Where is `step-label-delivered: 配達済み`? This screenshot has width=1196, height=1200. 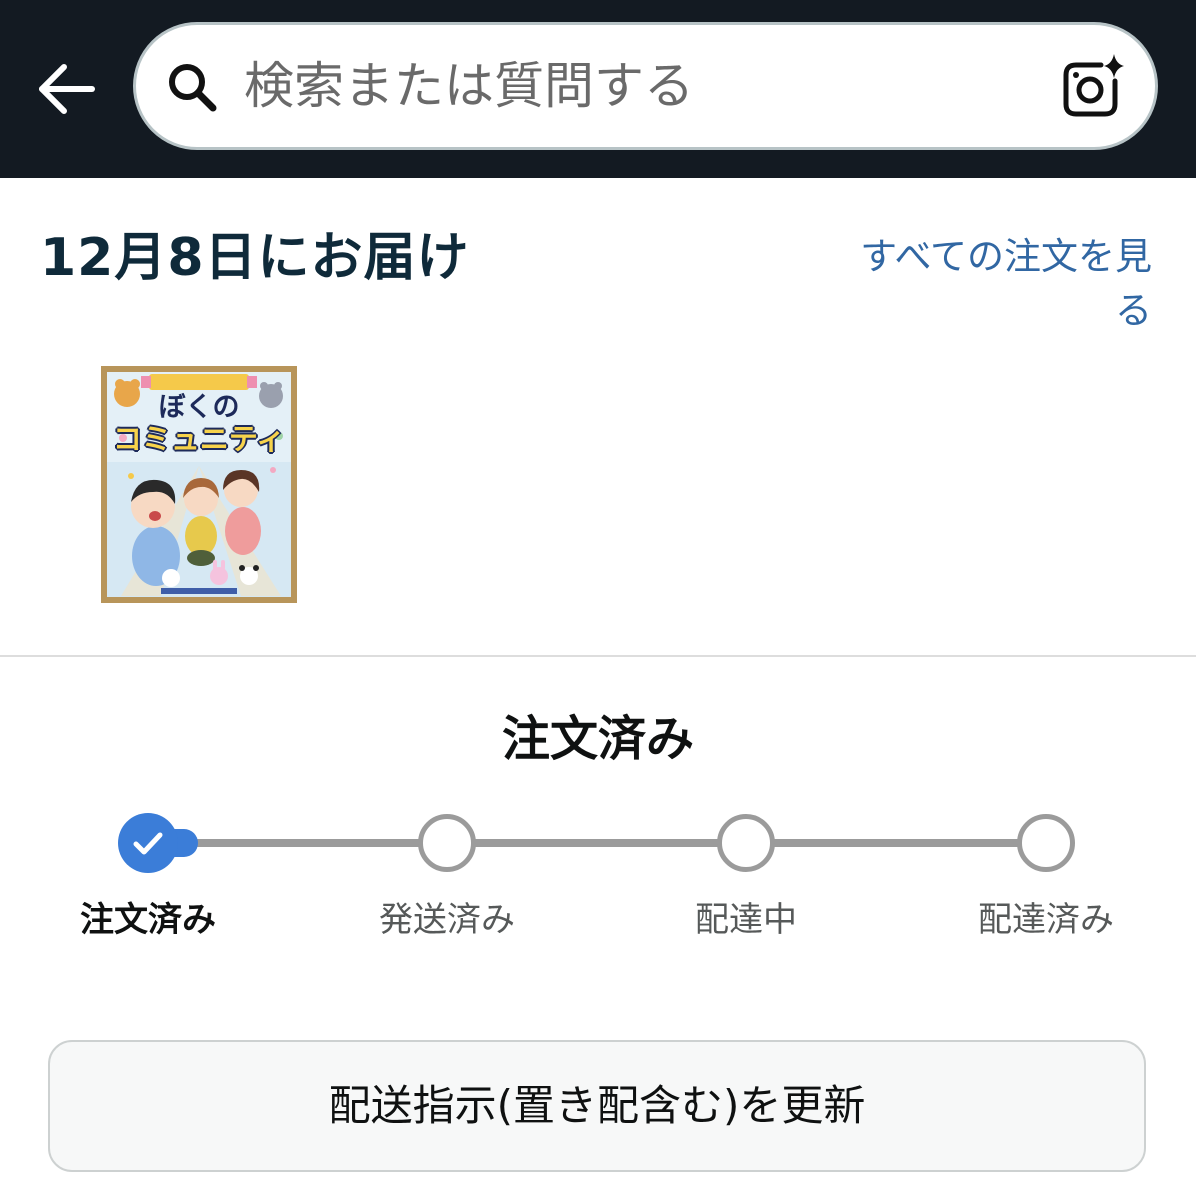 step-label-delivered: 配達済み is located at coordinates (1046, 920).